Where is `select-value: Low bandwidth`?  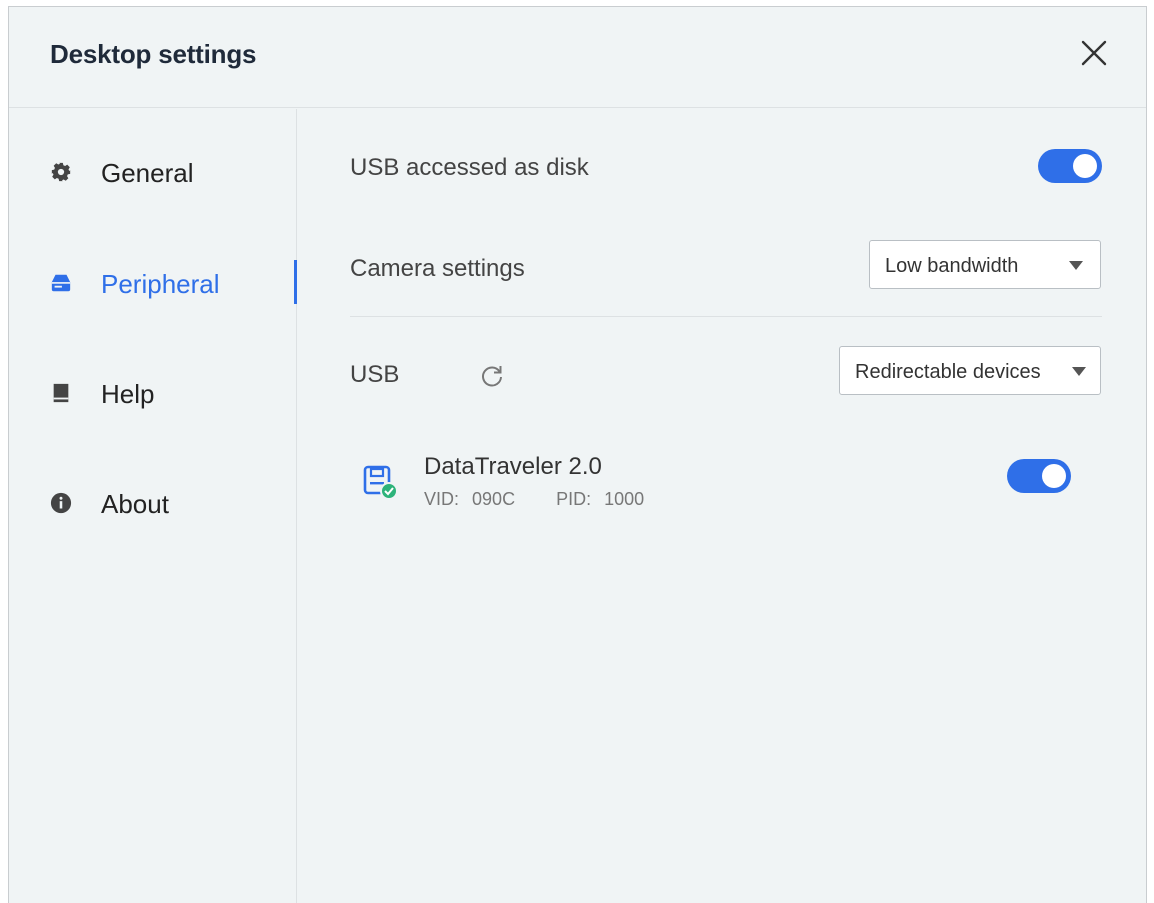 select-value: Low bandwidth is located at coordinates (952, 266).